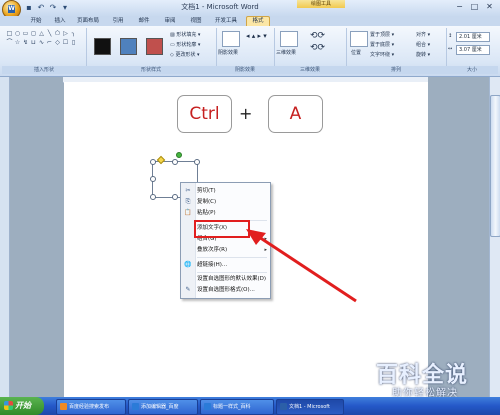 This screenshot has height=415, width=500. I want to click on plus-sign: +, so click(246, 113).